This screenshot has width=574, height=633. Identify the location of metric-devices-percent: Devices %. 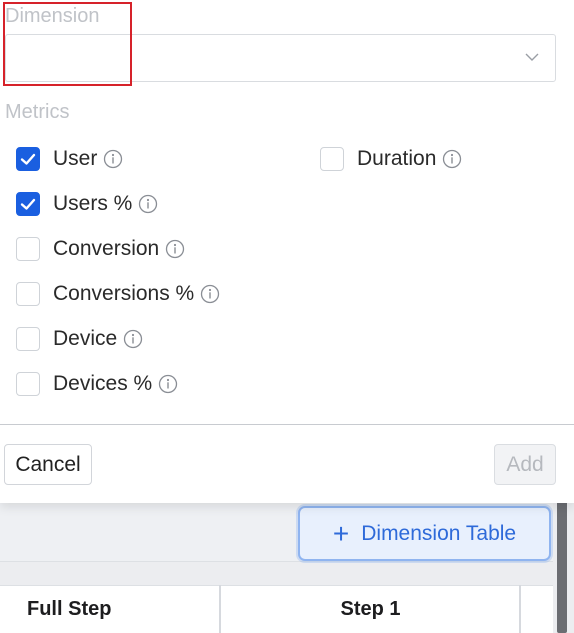
(97, 384).